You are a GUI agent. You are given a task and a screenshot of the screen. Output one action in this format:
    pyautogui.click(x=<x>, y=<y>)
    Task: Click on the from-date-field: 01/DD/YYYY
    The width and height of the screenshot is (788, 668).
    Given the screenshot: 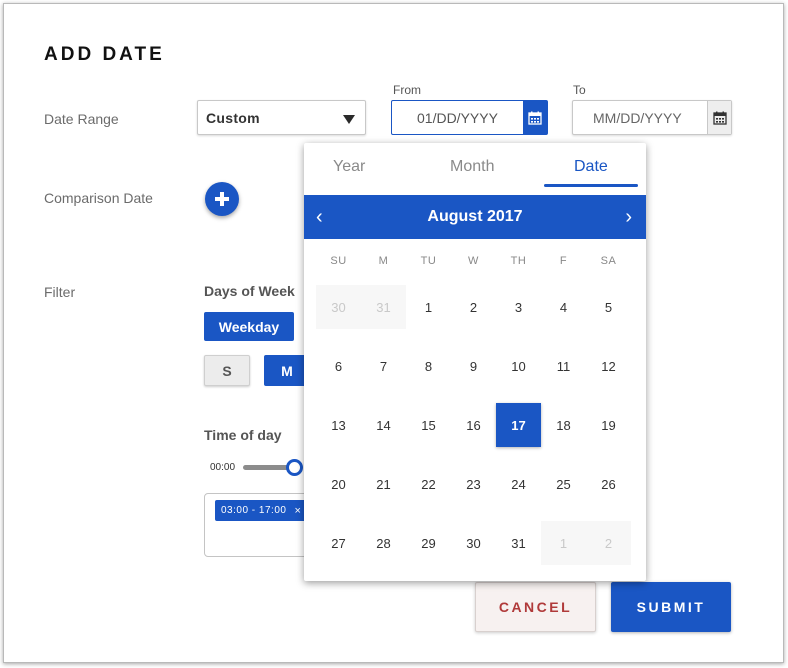 What is the action you would take?
    pyautogui.click(x=469, y=117)
    